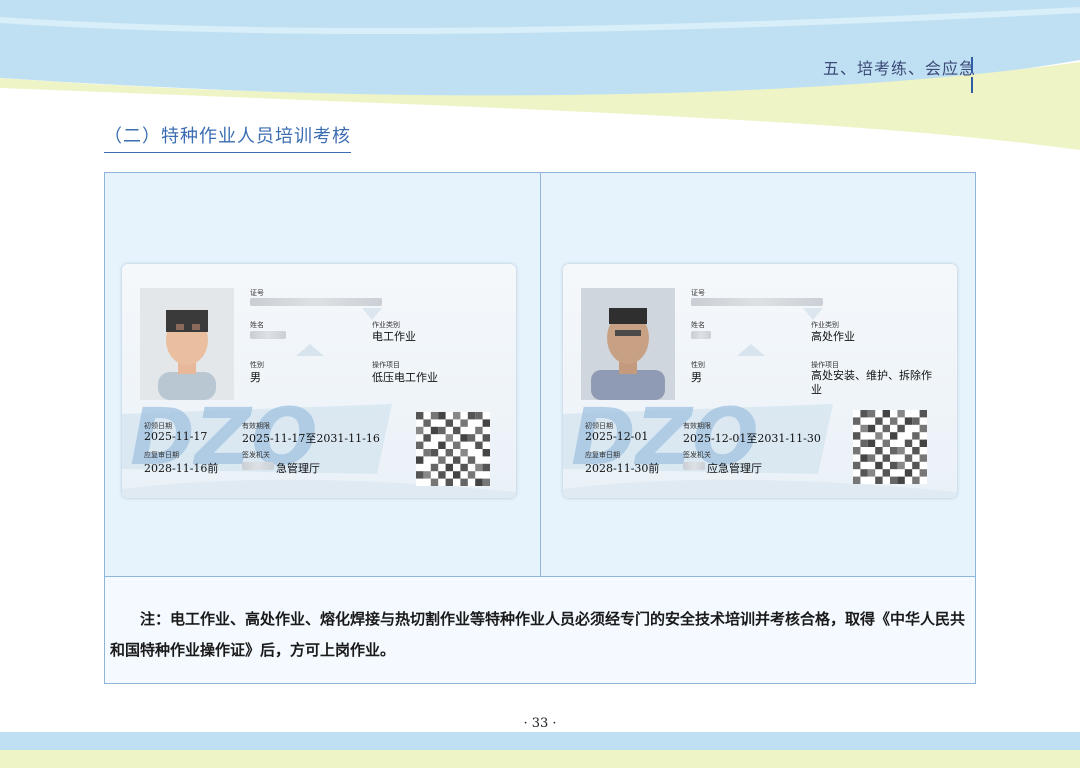 Image resolution: width=1080 pixels, height=768 pixels. I want to click on chapter-marker-icon, so click(974, 75).